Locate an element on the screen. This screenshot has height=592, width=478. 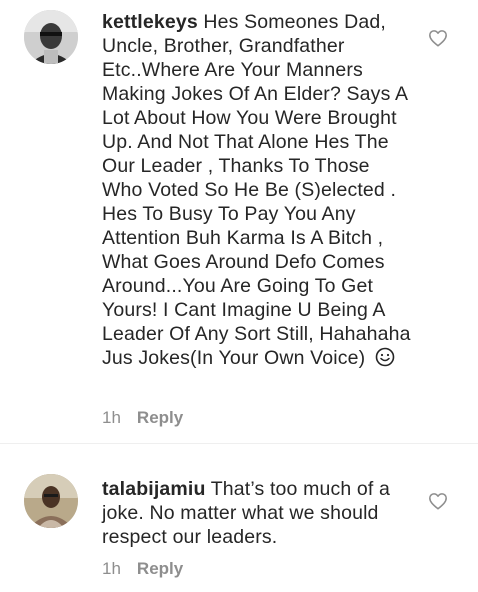
comment-username: kettlekeys is located at coordinates (150, 22).